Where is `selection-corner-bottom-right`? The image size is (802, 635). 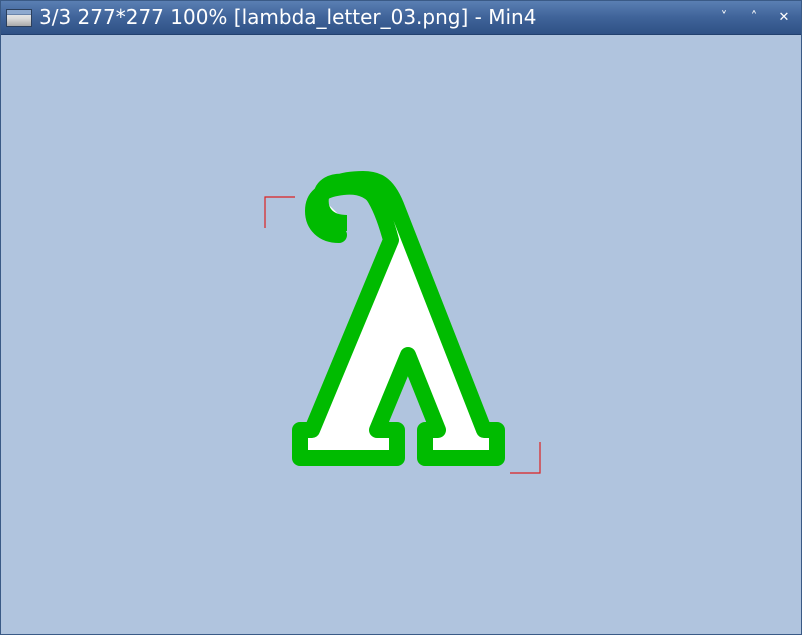
selection-corner-bottom-right is located at coordinates (525, 458).